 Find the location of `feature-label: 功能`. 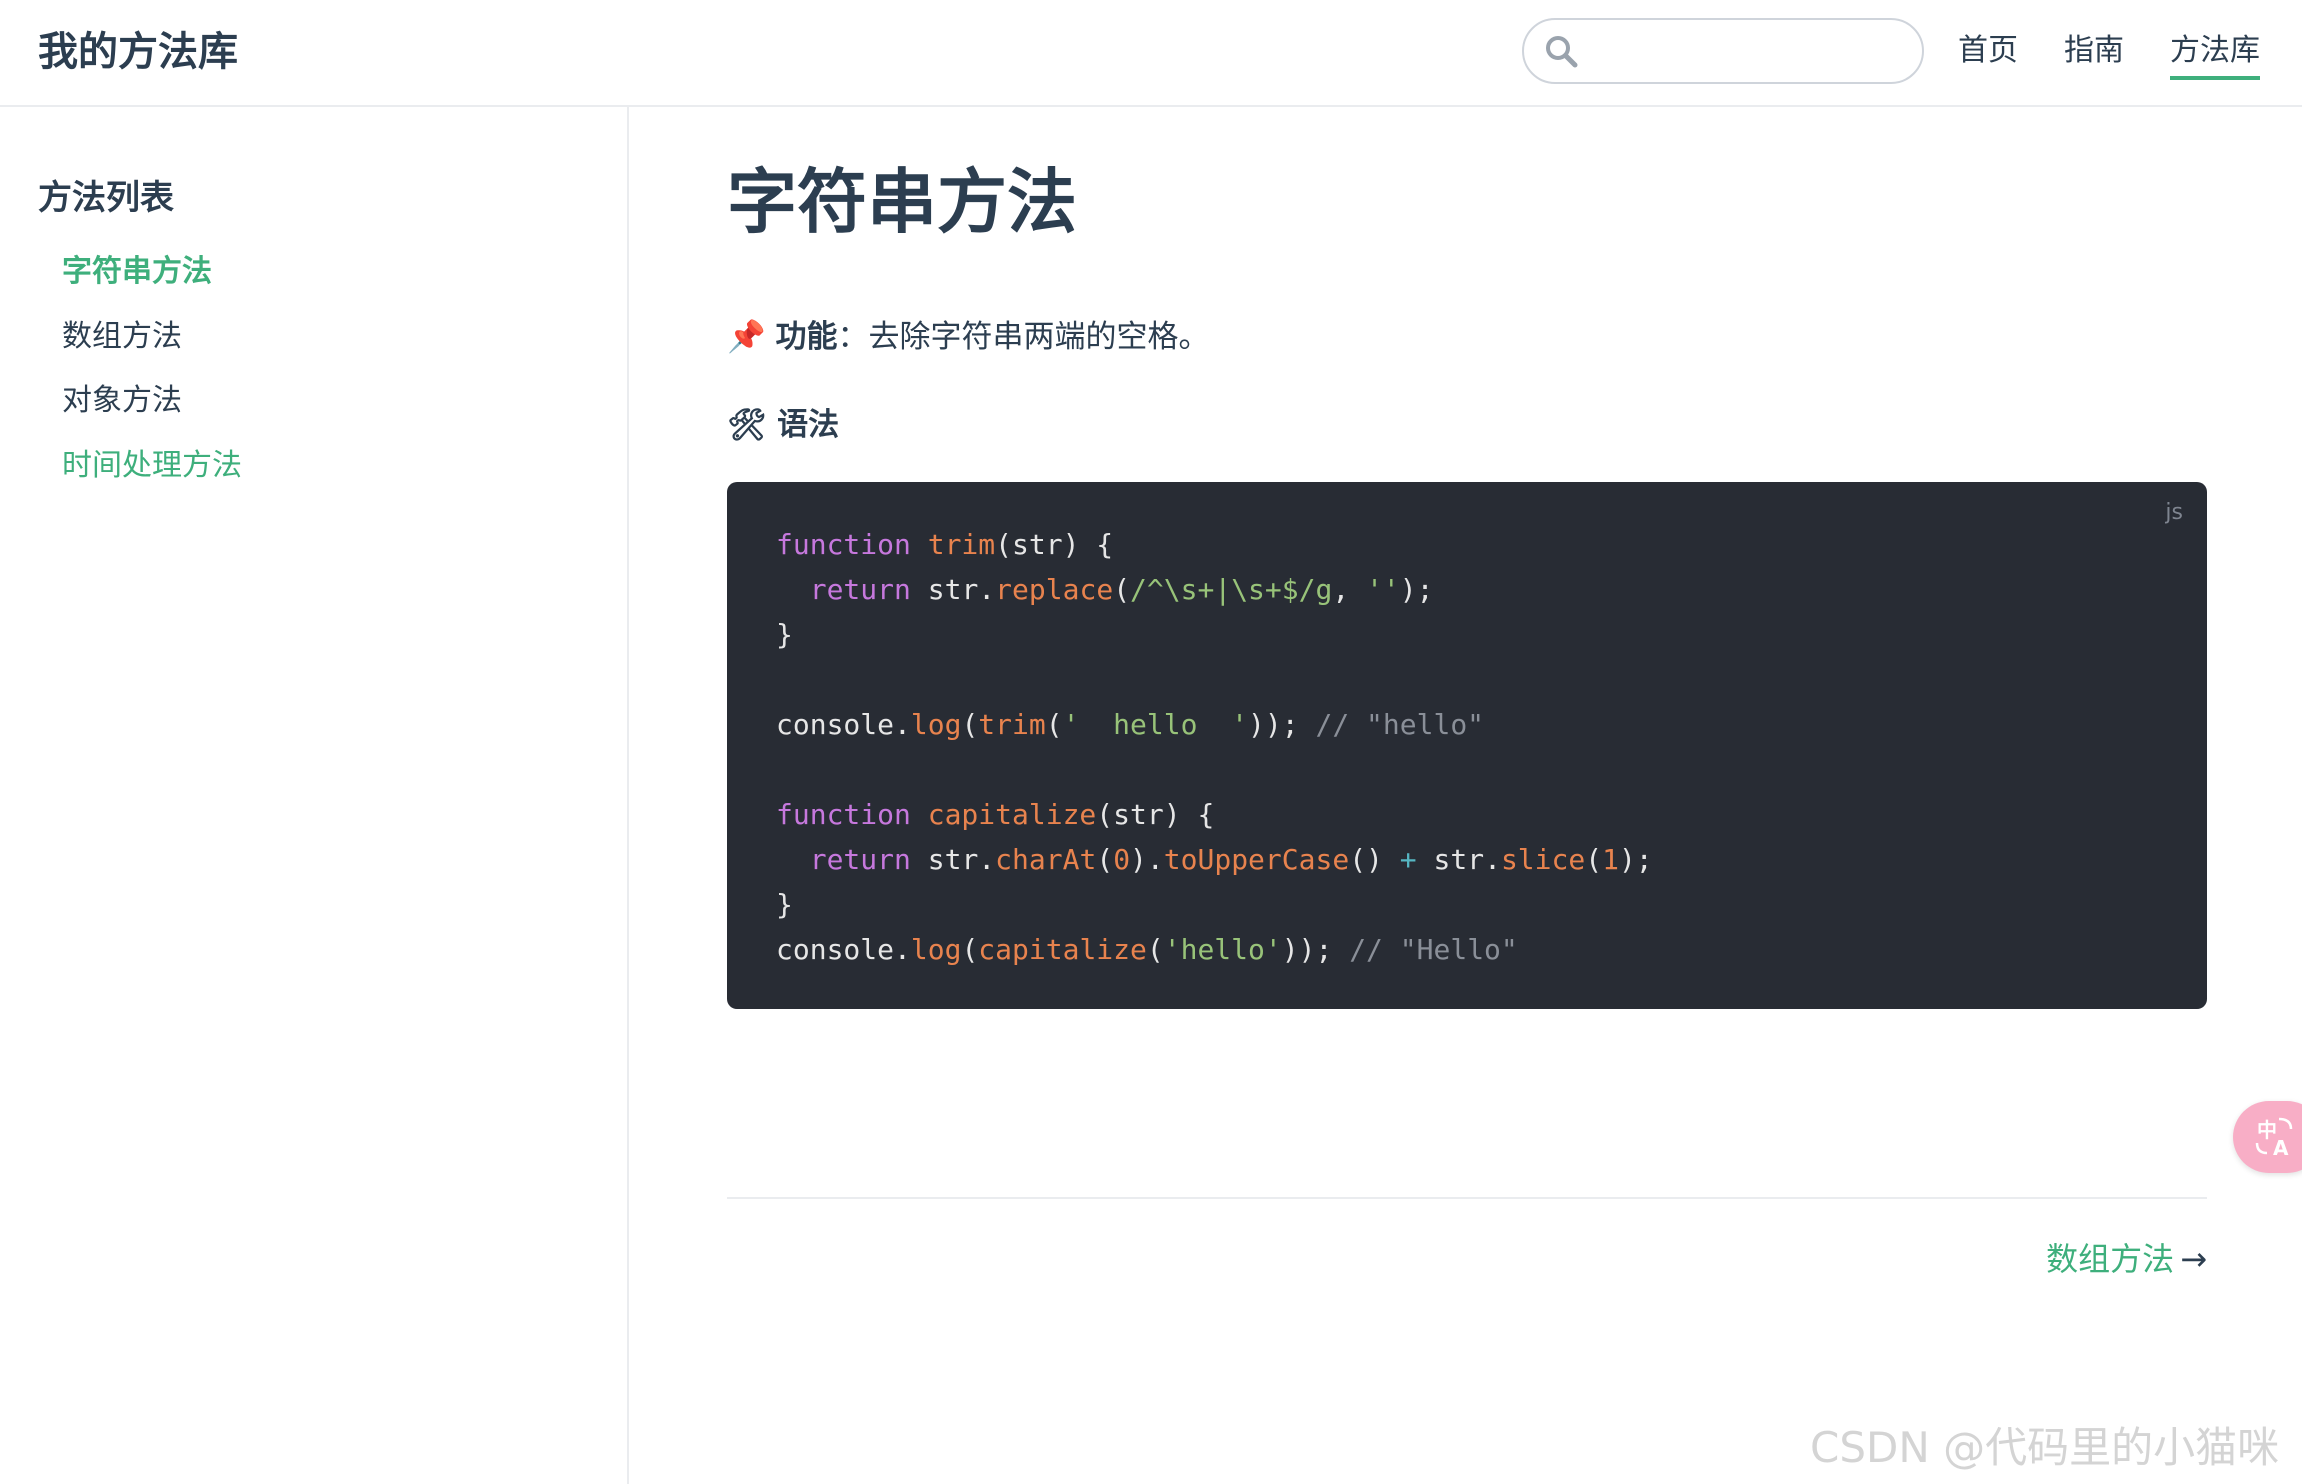

feature-label: 功能 is located at coordinates (806, 337).